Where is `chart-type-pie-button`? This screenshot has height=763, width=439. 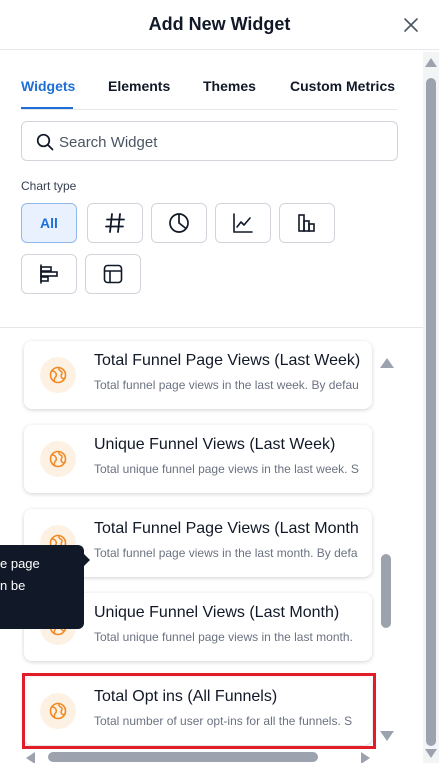 chart-type-pie-button is located at coordinates (179, 223).